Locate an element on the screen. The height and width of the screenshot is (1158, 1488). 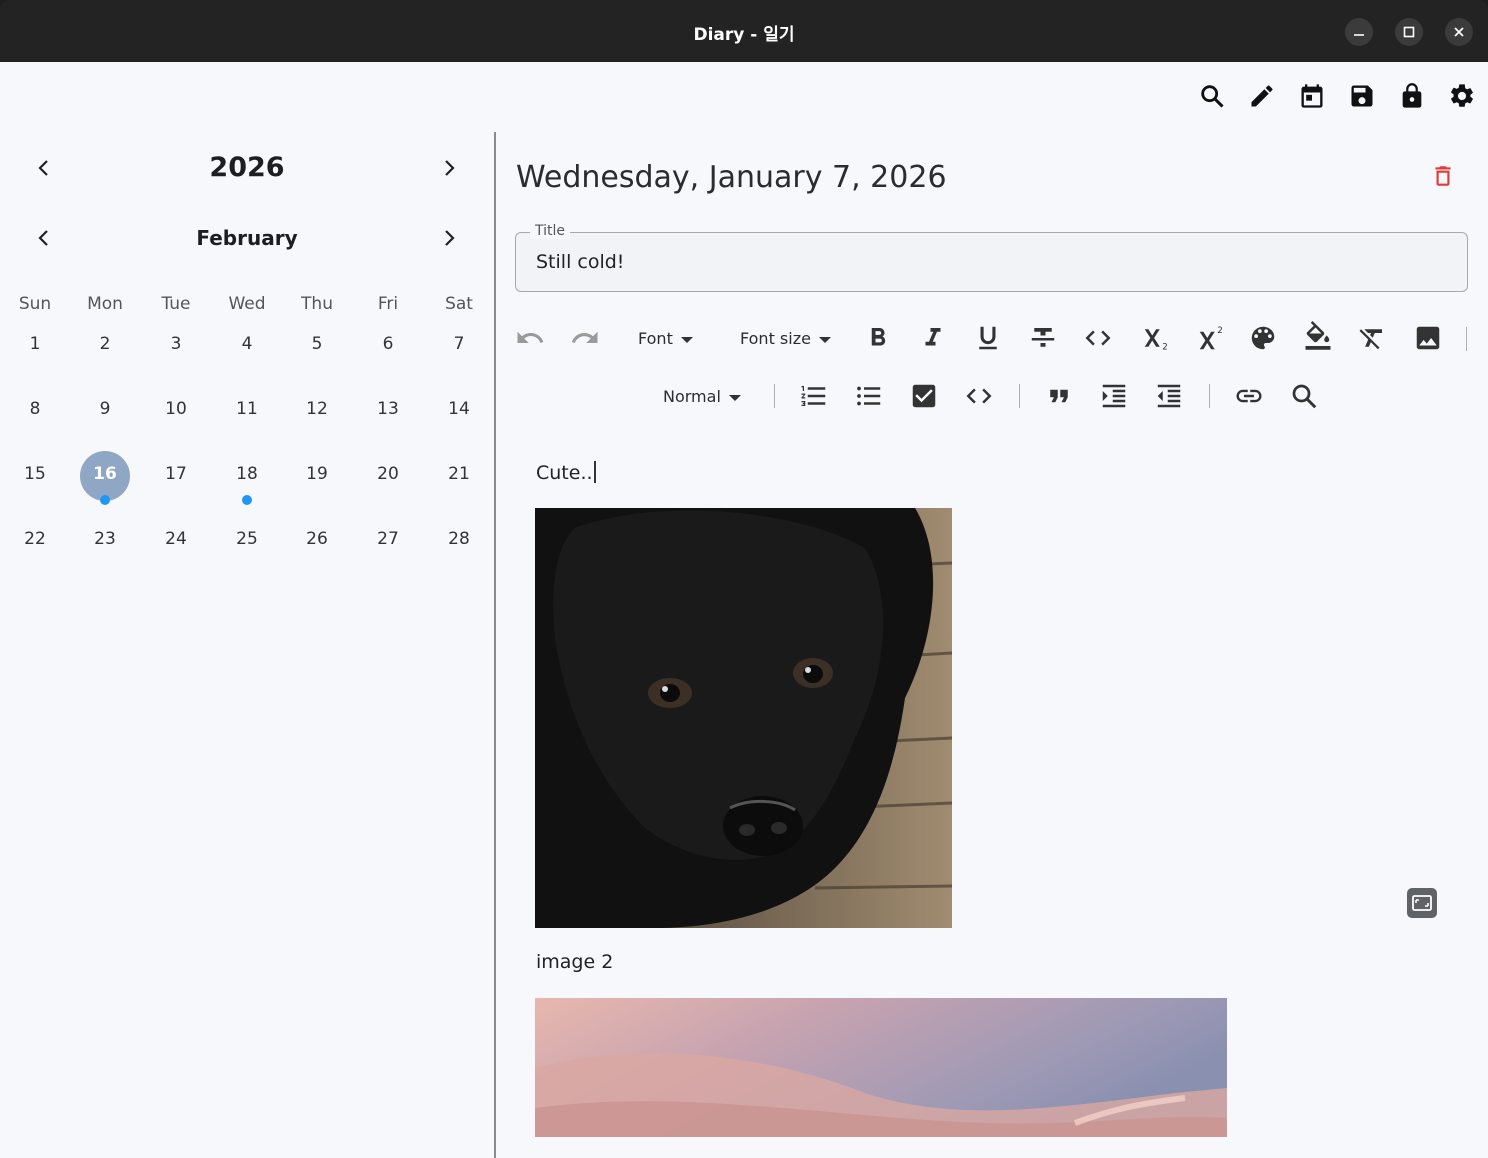
calendar-day: 7 is located at coordinates (459, 344).